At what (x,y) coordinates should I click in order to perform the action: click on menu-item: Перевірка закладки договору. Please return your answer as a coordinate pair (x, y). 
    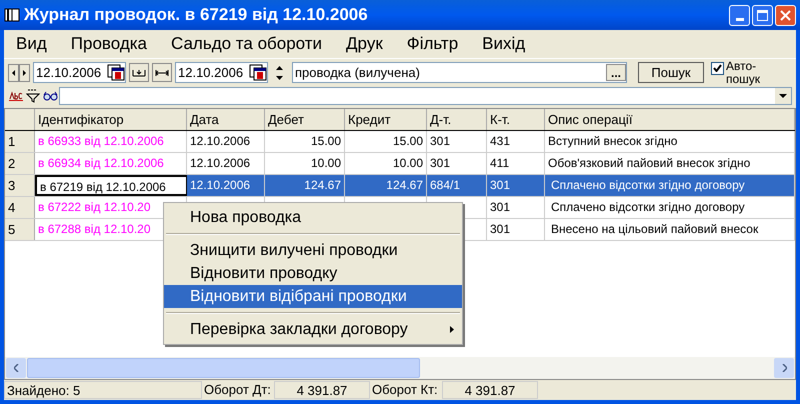
    Looking at the image, I should click on (313, 329).